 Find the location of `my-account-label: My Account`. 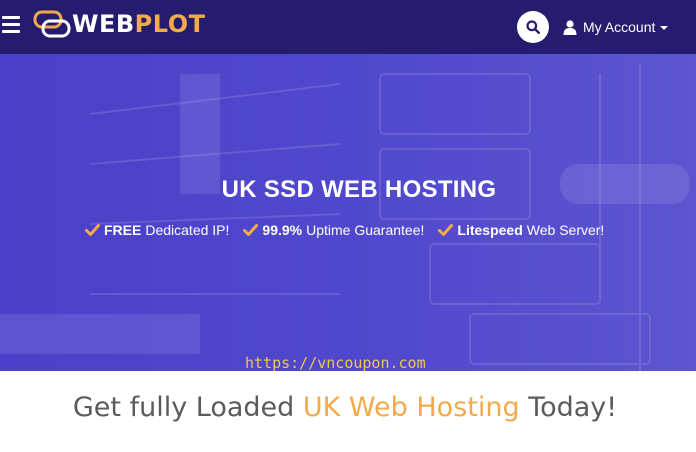

my-account-label: My Account is located at coordinates (619, 27).